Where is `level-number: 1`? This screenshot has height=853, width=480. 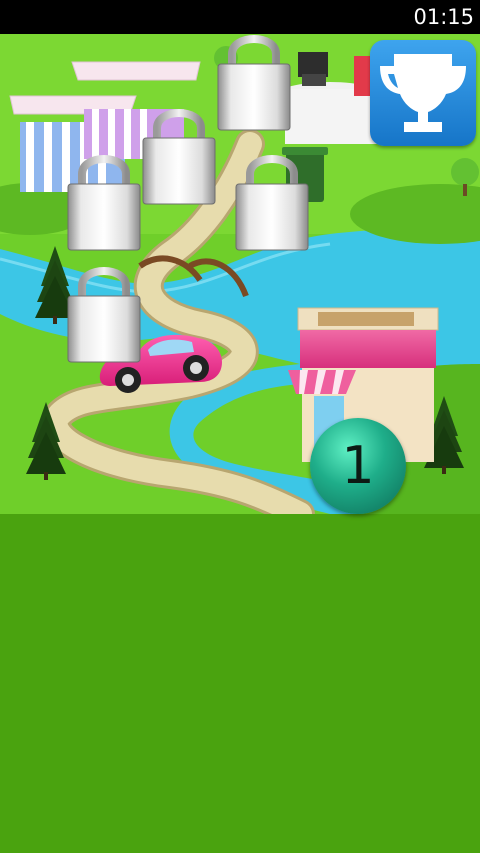 level-number: 1 is located at coordinates (358, 466).